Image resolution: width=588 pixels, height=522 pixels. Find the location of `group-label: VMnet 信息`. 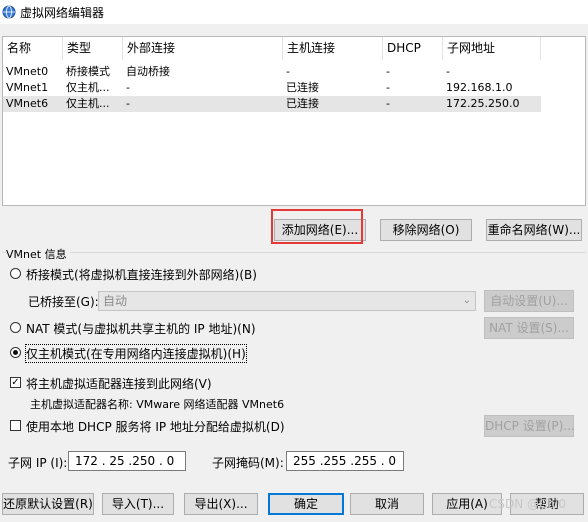

group-label: VMnet 信息 is located at coordinates (38, 254).